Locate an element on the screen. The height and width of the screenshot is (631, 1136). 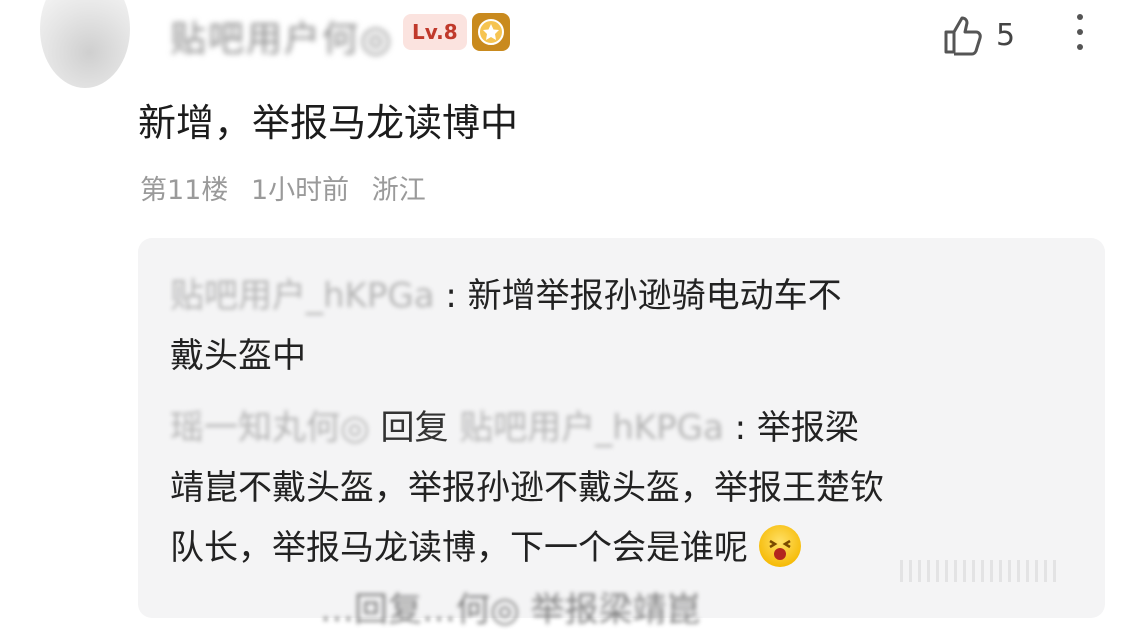
reply-text-line: 举报梁 is located at coordinates (807, 428).